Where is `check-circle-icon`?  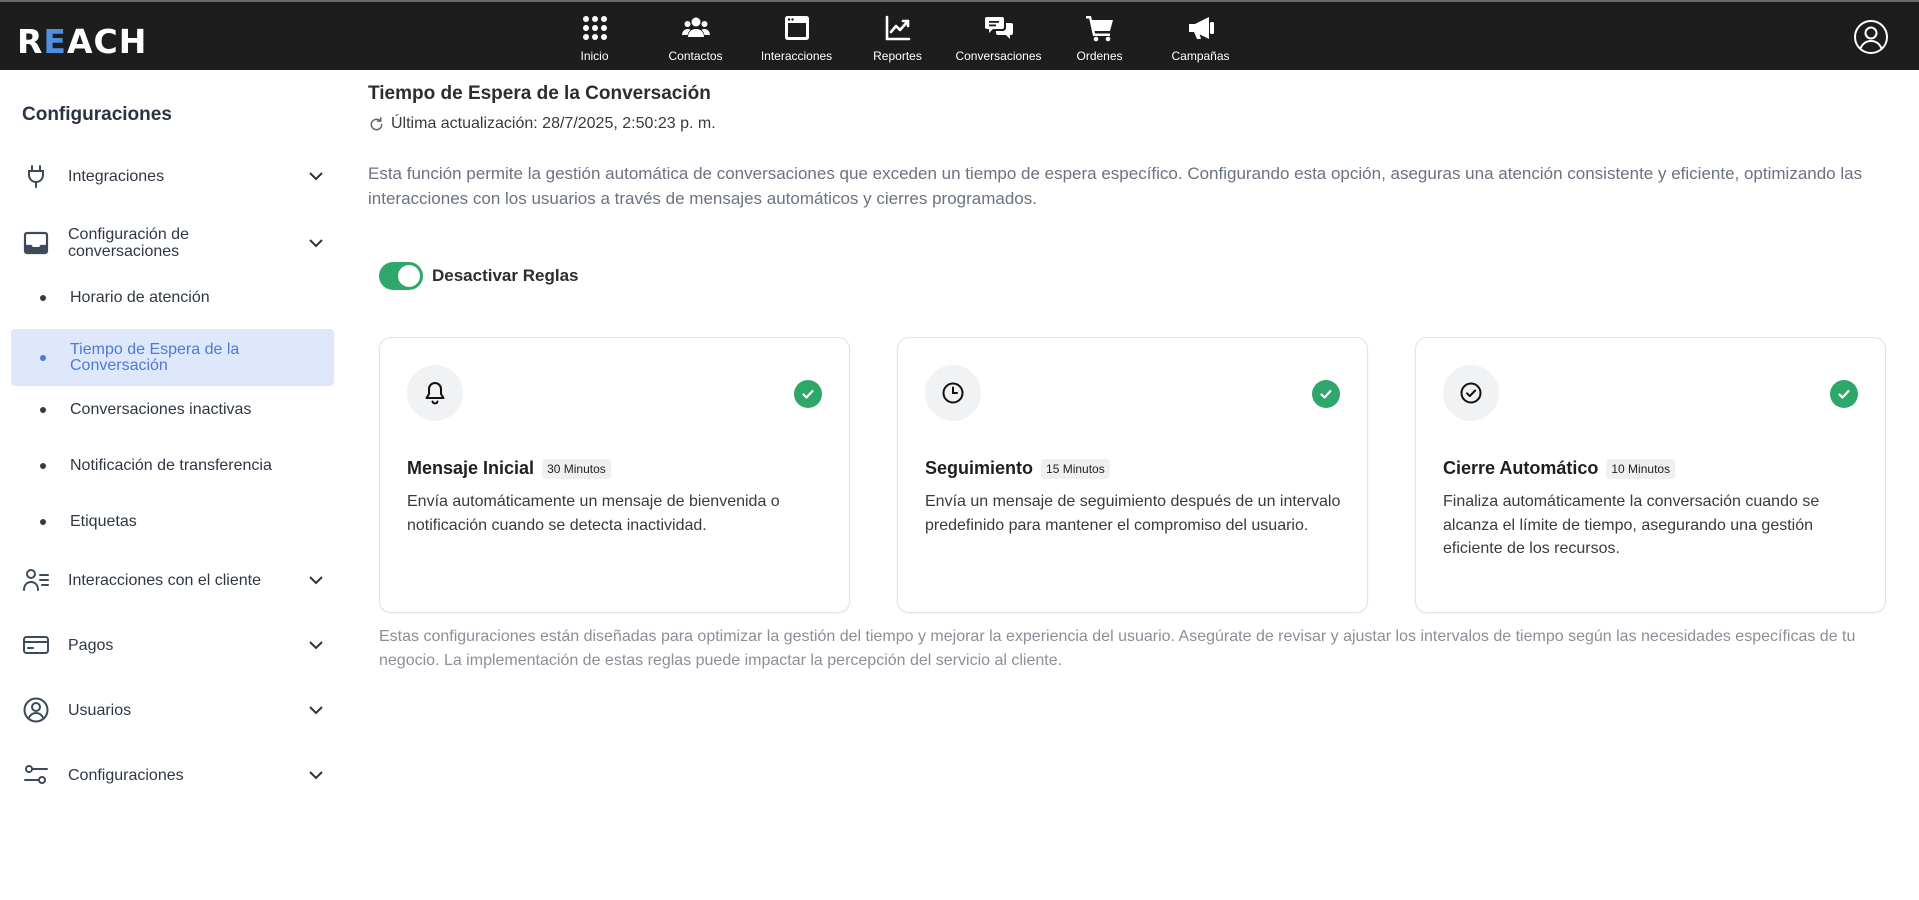
check-circle-icon is located at coordinates (1471, 393).